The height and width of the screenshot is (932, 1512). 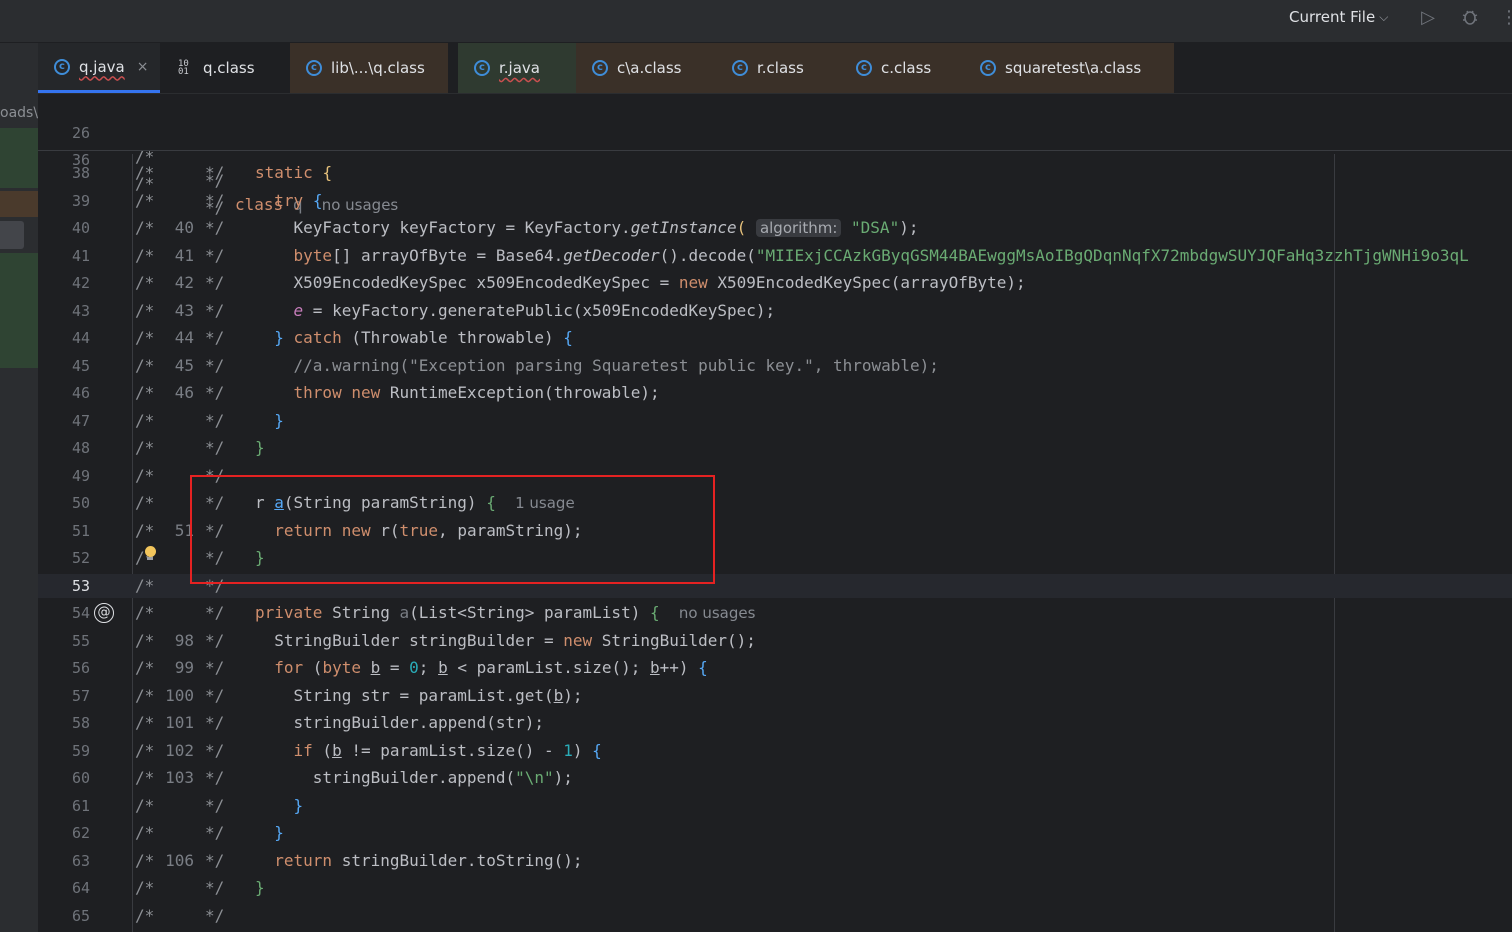 I want to click on code-text: =, so click(x=395, y=667).